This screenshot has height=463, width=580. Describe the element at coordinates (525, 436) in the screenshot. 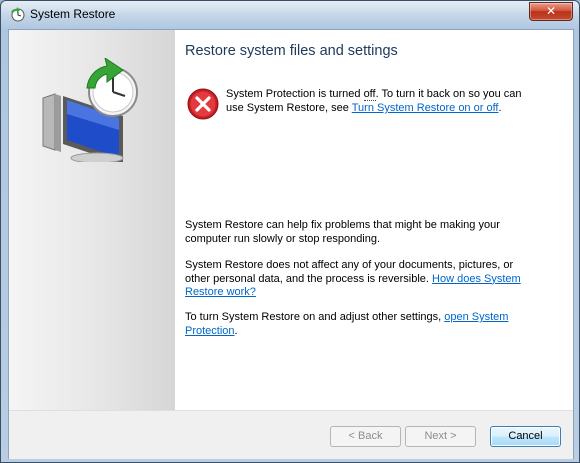

I see `cancel-button: Cancel` at that location.